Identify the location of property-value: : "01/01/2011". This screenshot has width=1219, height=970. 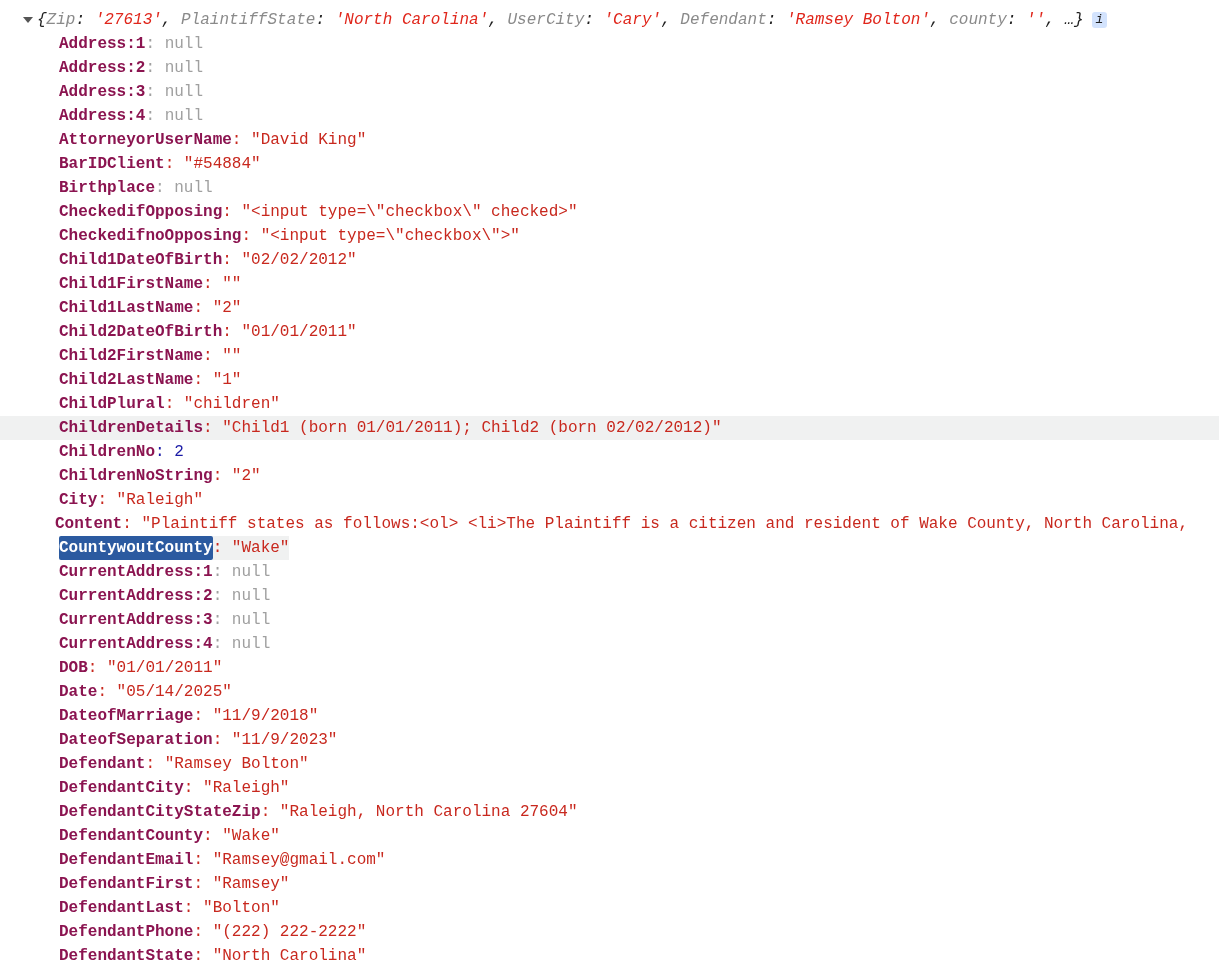
(155, 668).